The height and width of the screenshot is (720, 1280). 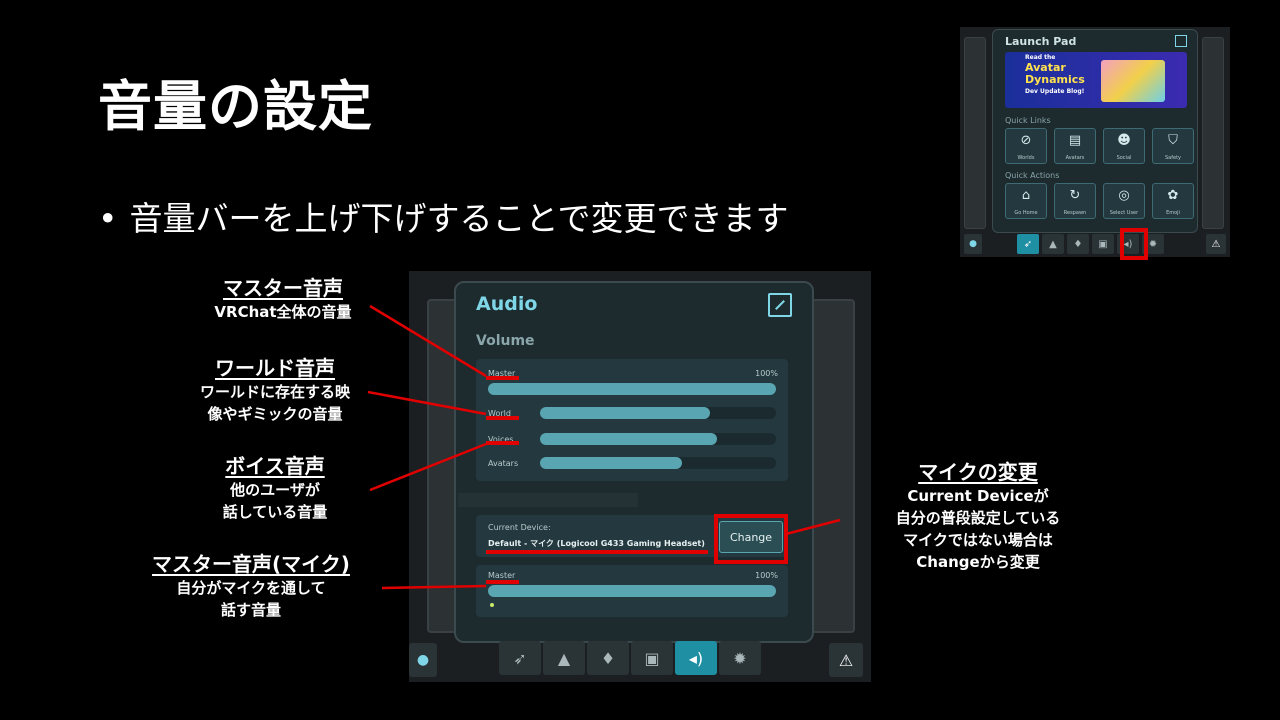 I want to click on voices-volume-slider, so click(x=658, y=439).